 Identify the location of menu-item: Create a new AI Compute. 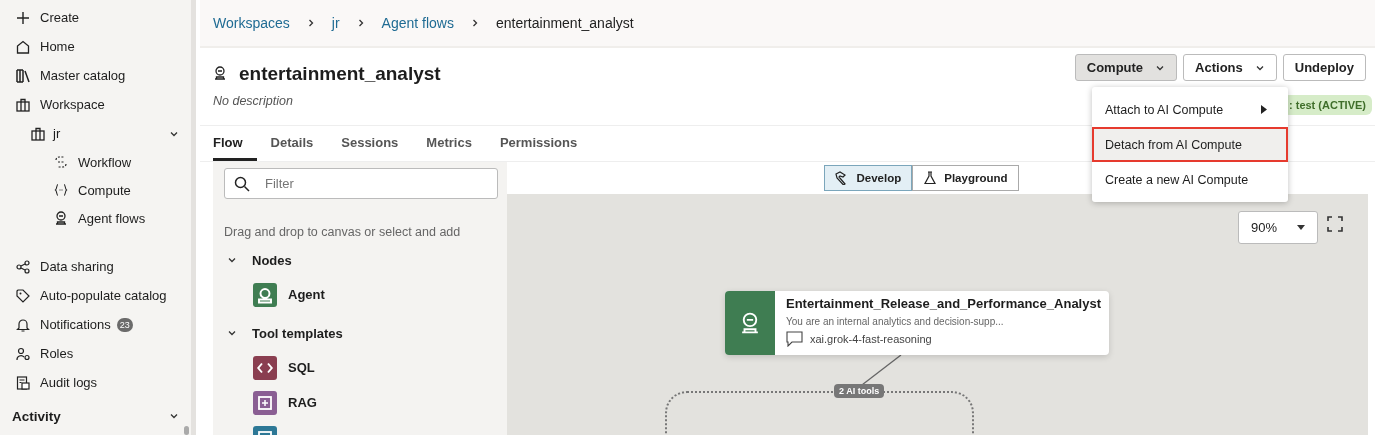
(1190, 179).